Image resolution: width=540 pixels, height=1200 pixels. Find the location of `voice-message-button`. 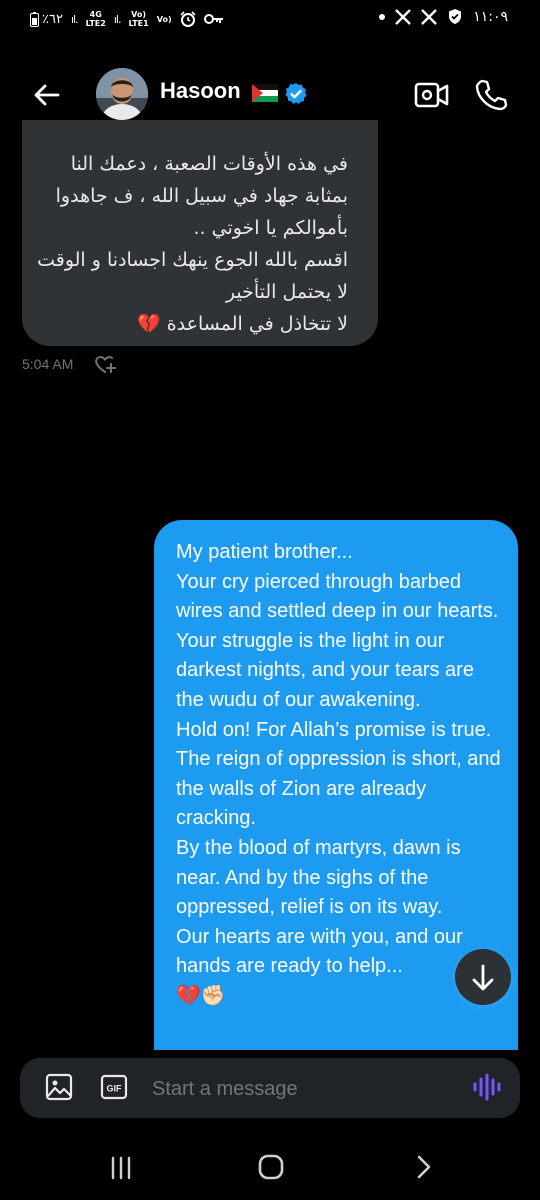

voice-message-button is located at coordinates (487, 1087).